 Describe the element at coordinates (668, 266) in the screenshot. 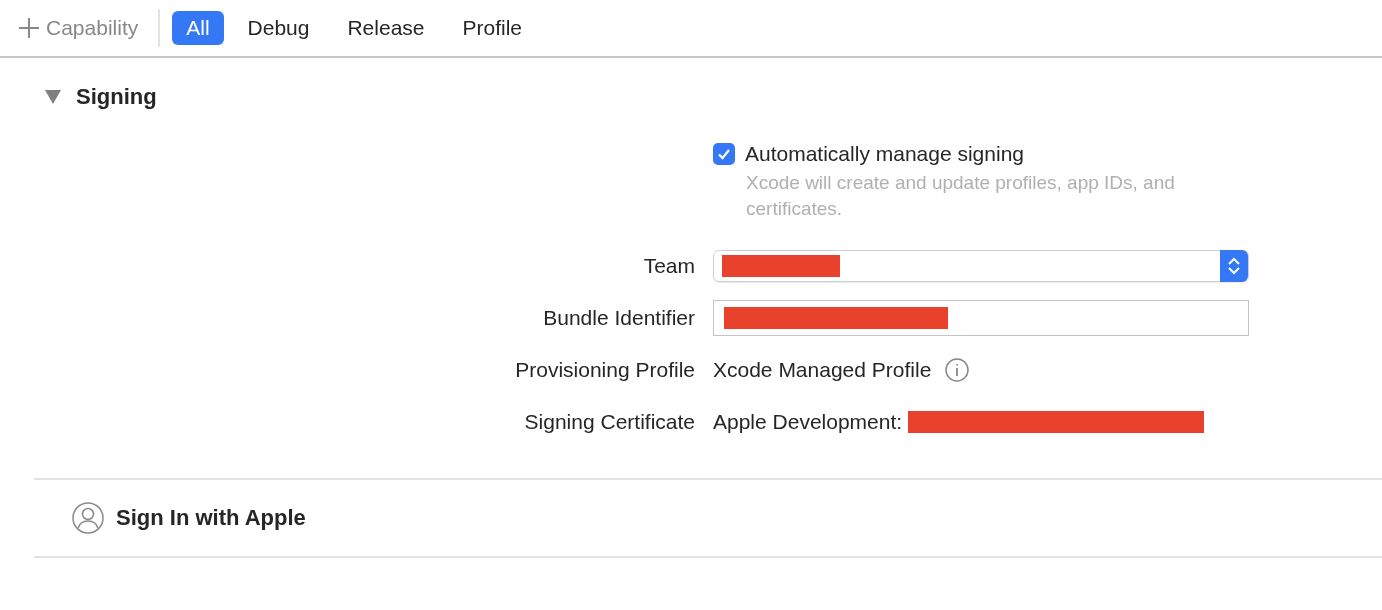

I see `field-label: Team` at that location.